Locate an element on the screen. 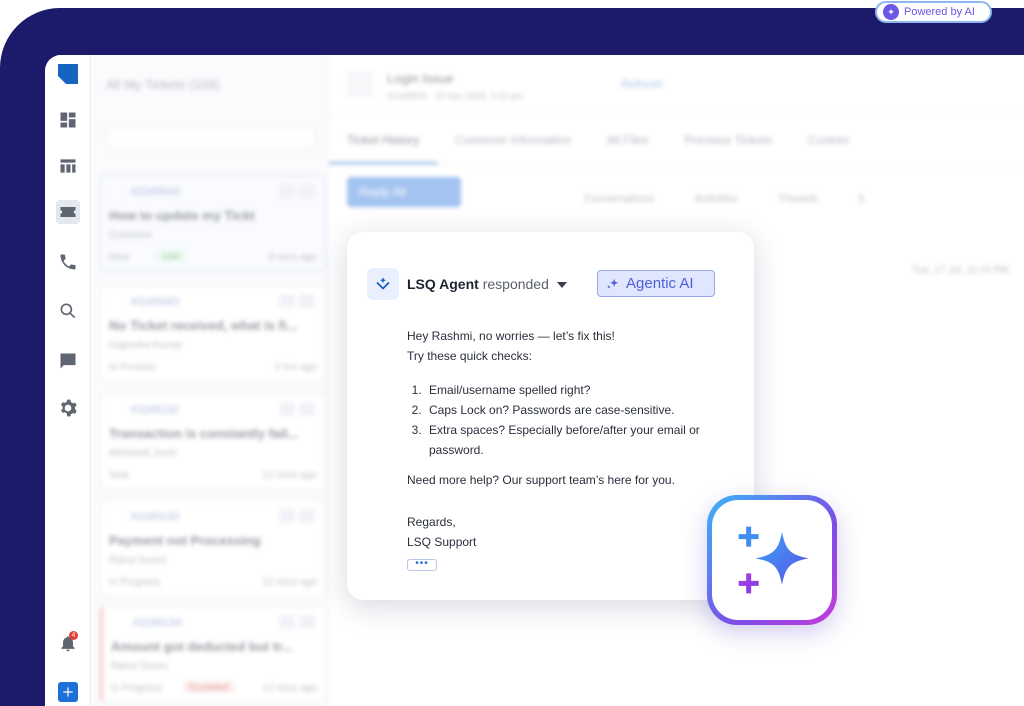 This screenshot has height=706, width=1024. conversation-subtabs: Conversations Activities Threads 5 is located at coordinates (724, 199).